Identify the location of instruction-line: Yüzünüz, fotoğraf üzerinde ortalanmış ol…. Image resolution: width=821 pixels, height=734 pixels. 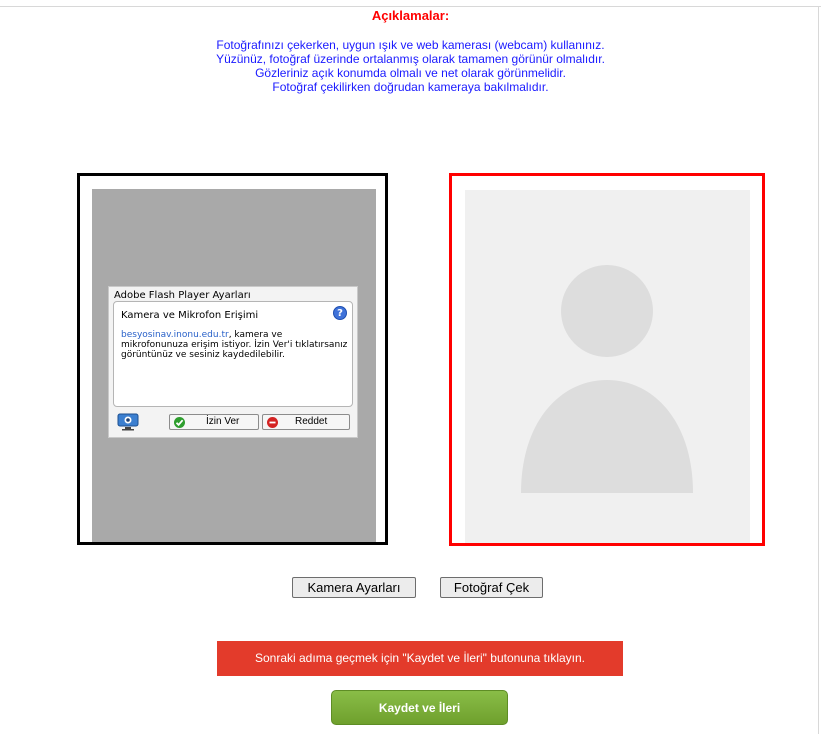
(410, 59).